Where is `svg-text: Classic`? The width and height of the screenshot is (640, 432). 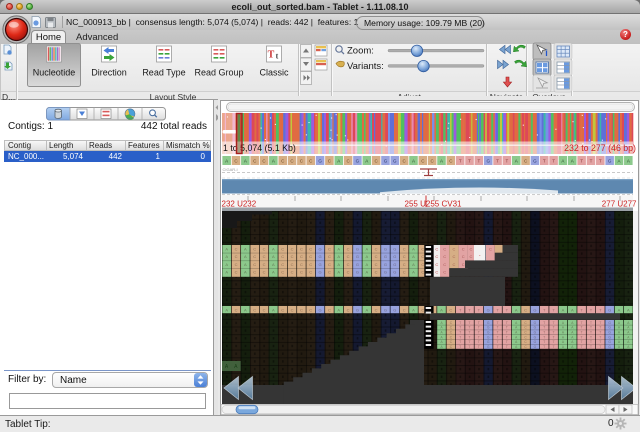
svg-text: Classic is located at coordinates (274, 73).